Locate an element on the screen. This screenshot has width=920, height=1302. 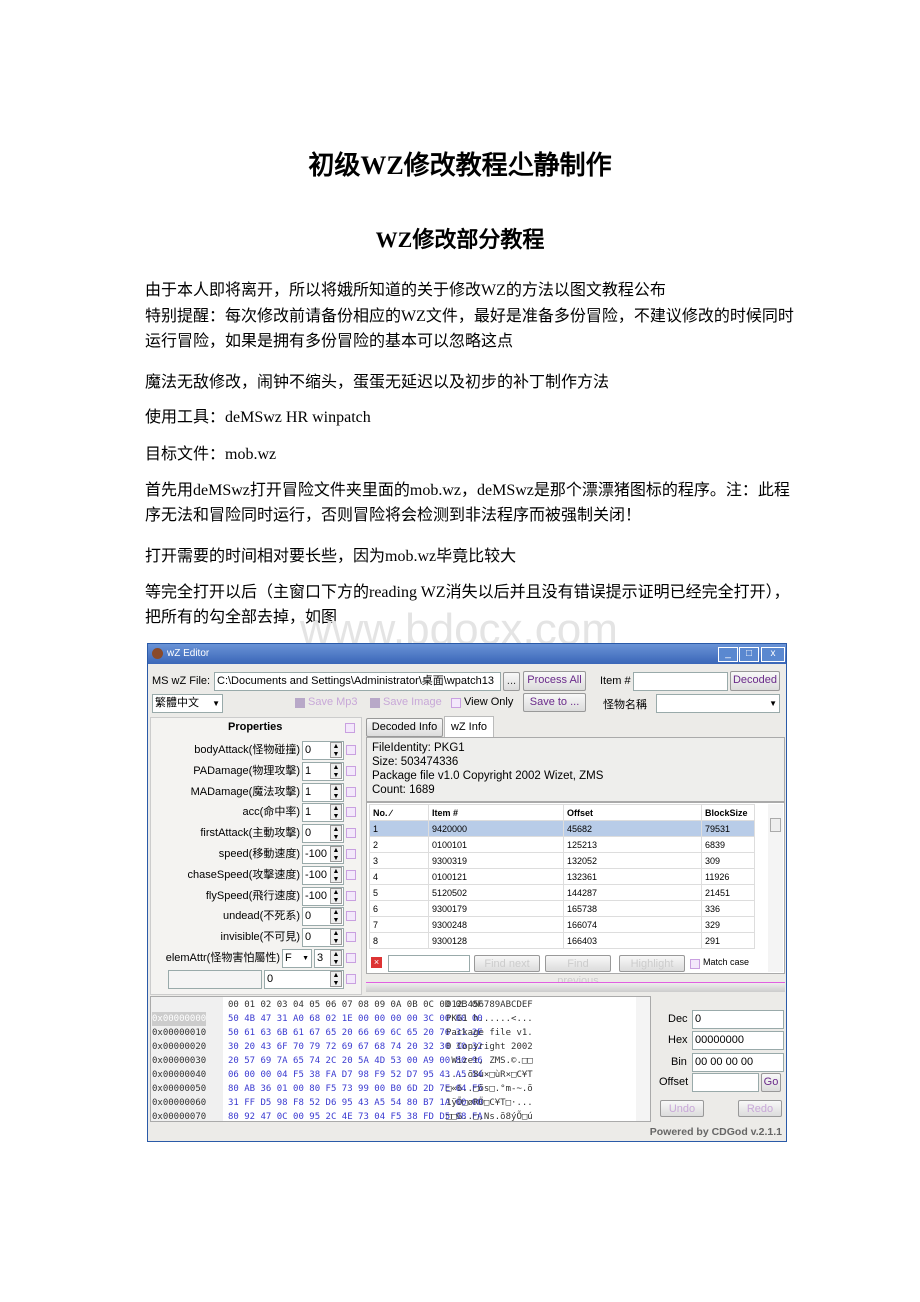
save-image-checkbox is located at coordinates (375, 703).